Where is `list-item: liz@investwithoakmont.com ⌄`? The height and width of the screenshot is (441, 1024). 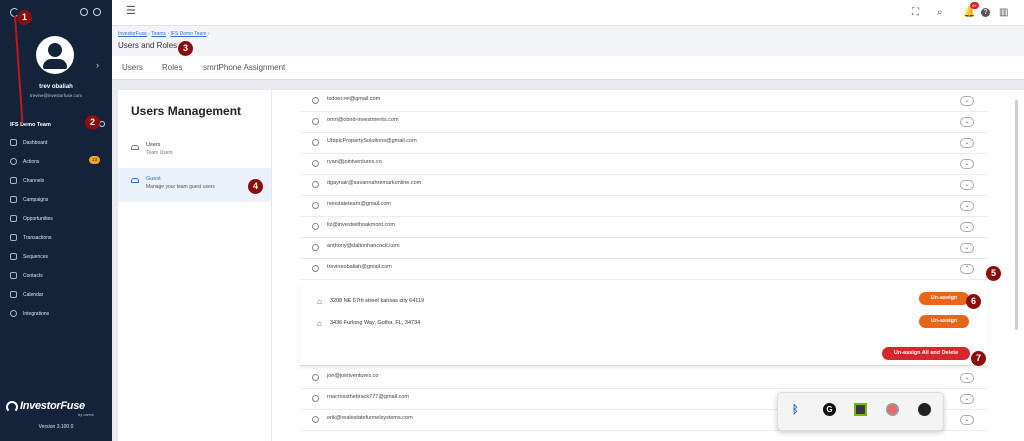
list-item: liz@investwithoakmont.com ⌄ is located at coordinates (644, 227).